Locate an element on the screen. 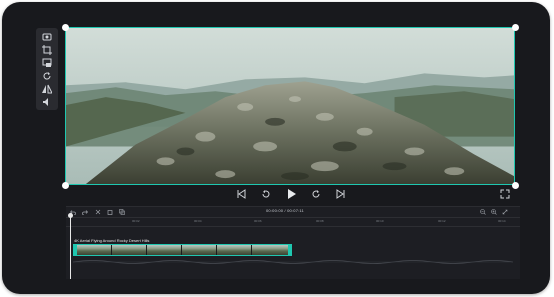  fit-timeline-icon is located at coordinates (505, 212).